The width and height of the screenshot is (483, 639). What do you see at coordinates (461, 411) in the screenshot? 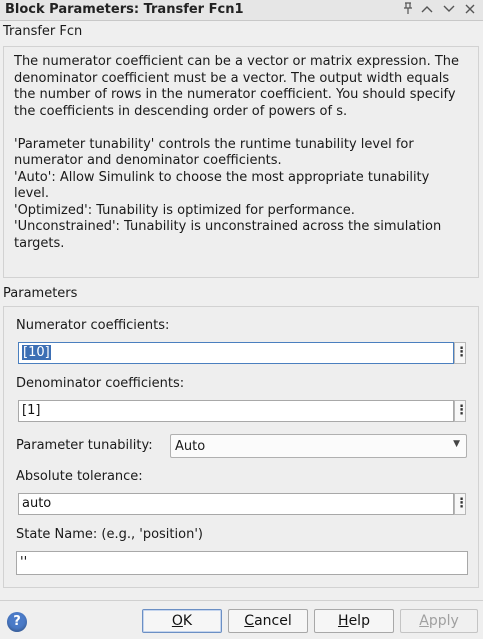
I see `denominator-more-icon: ⋮` at bounding box center [461, 411].